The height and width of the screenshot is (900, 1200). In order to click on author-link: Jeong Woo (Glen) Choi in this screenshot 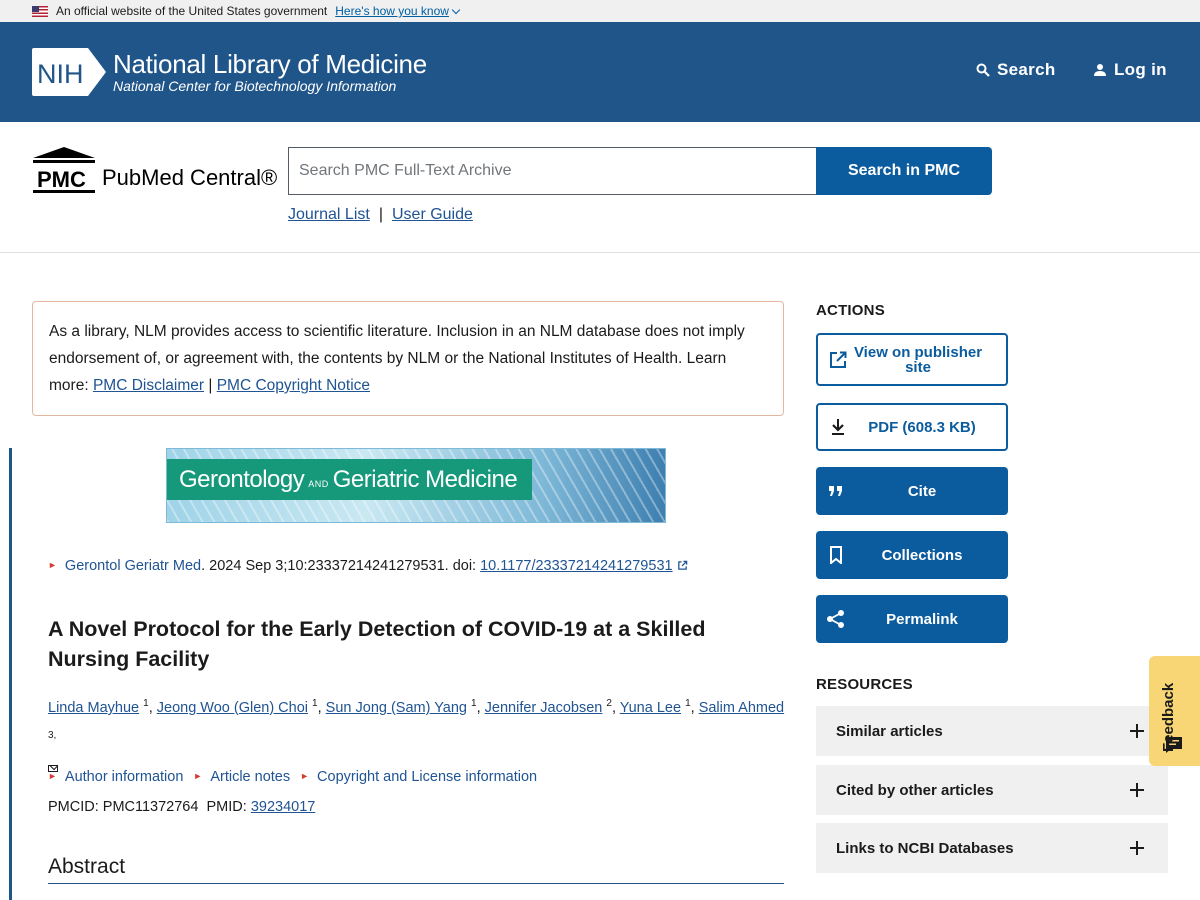, I will do `click(232, 708)`.